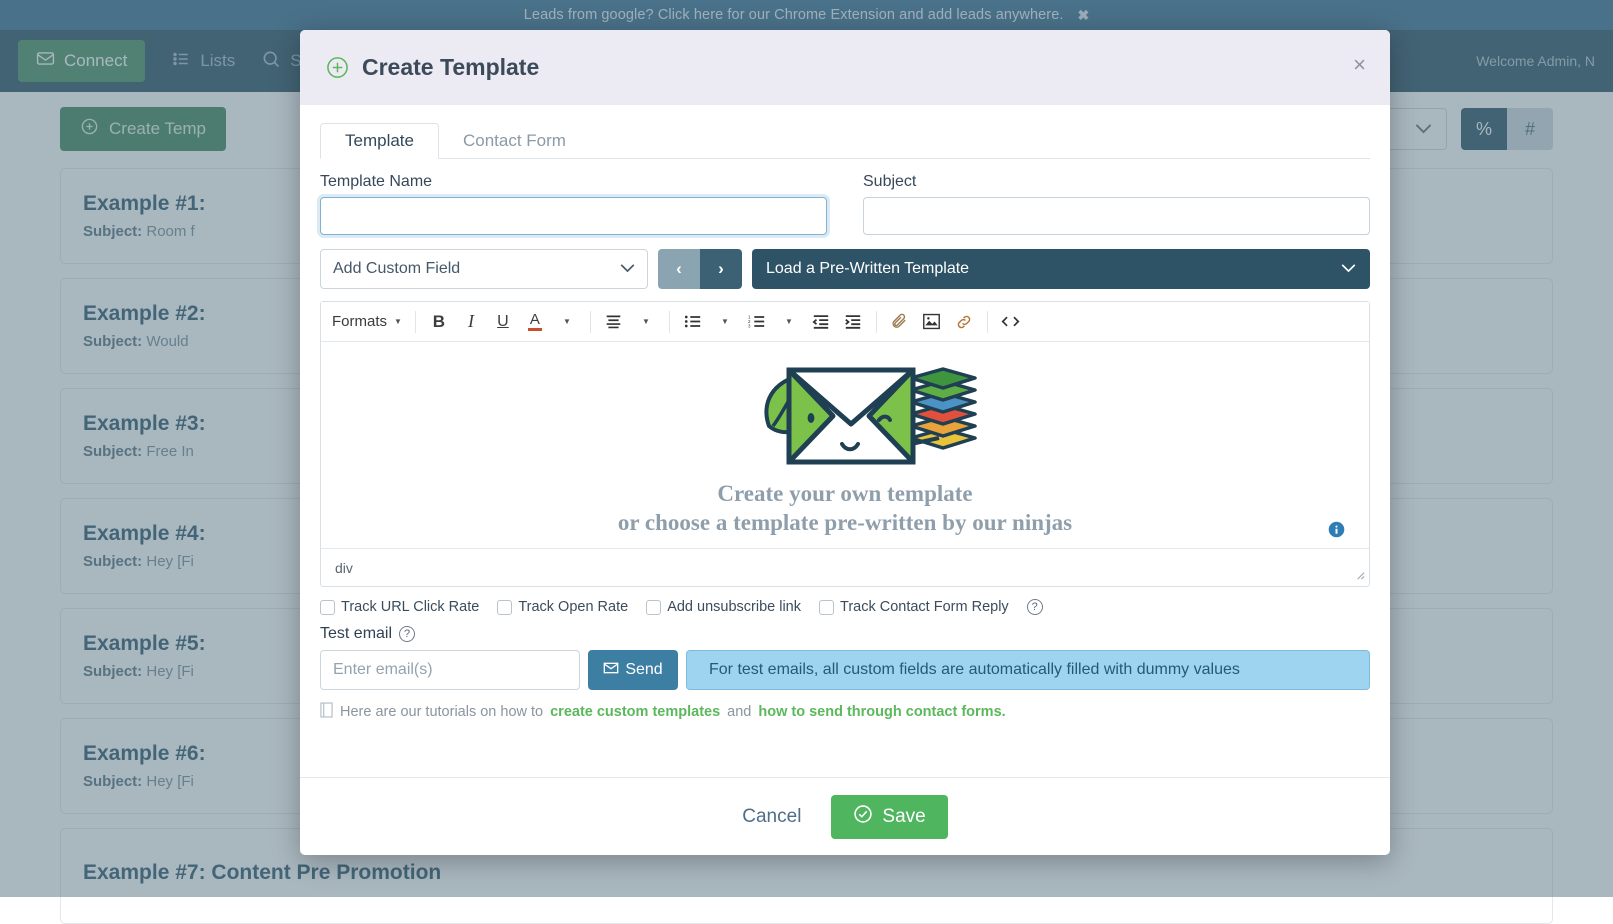 The width and height of the screenshot is (1613, 924). What do you see at coordinates (845, 140) in the screenshot?
I see `modal-tabs: Template Contact Form` at bounding box center [845, 140].